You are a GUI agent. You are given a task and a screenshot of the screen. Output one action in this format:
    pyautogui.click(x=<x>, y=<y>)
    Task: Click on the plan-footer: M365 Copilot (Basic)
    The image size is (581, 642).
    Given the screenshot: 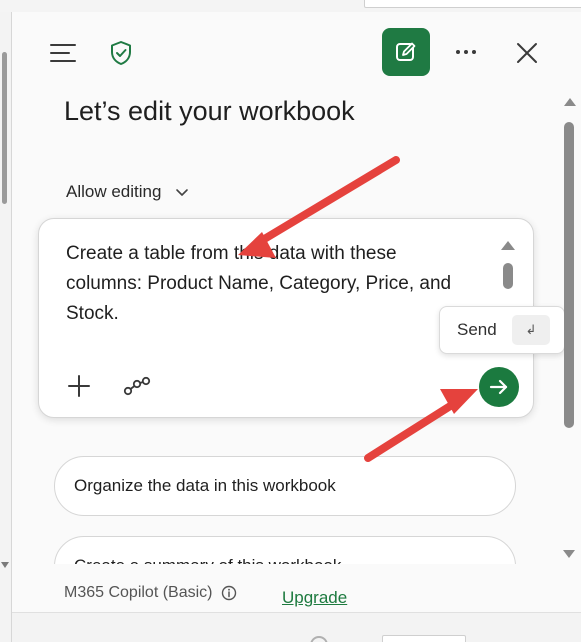 What is the action you would take?
    pyautogui.click(x=150, y=593)
    